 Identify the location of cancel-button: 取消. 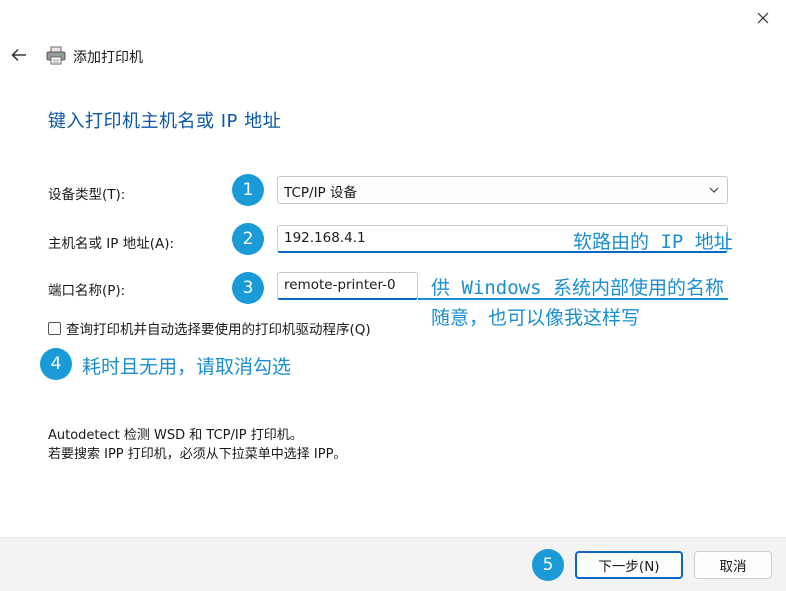
(733, 565).